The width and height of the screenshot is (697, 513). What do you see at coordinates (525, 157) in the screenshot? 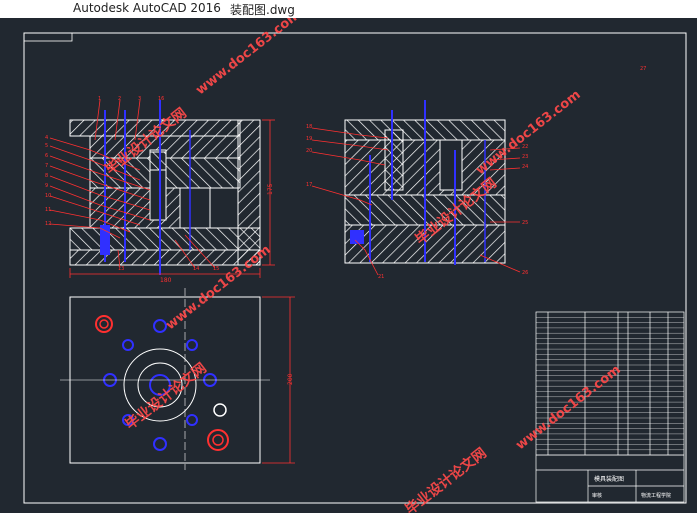
I see `balloon-label: 23` at bounding box center [525, 157].